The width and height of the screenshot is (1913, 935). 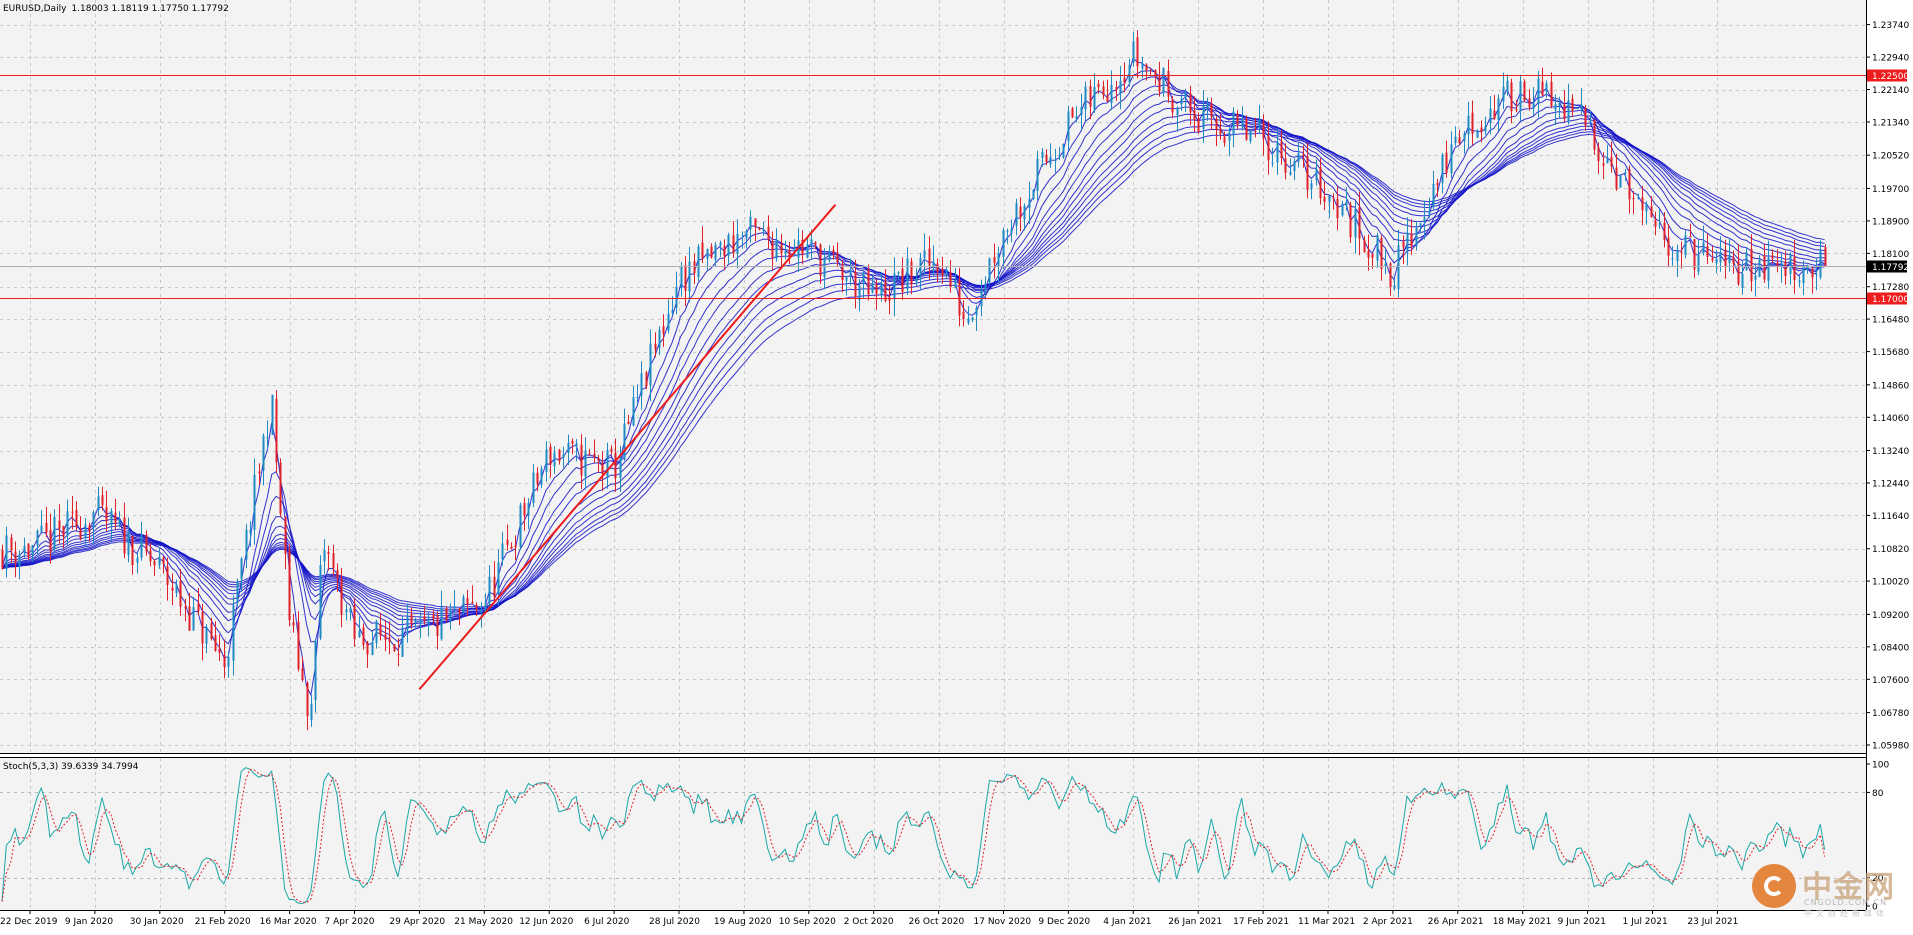 What do you see at coordinates (1582, 922) in the screenshot?
I see `time-tick-label: 9 Jun 2021` at bounding box center [1582, 922].